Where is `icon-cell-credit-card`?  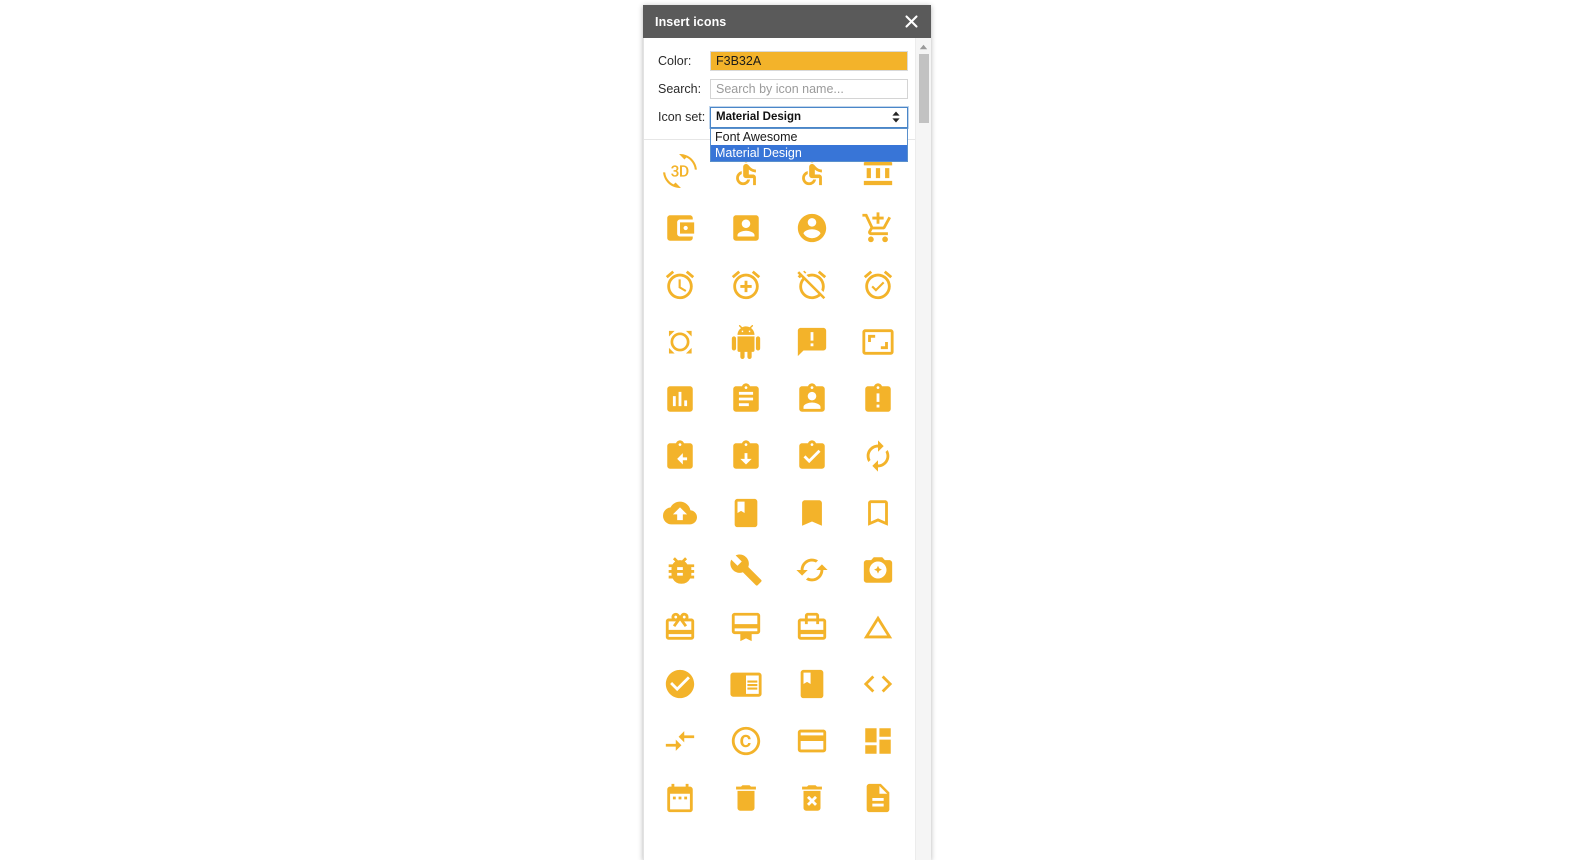
icon-cell-credit-card is located at coordinates (812, 740).